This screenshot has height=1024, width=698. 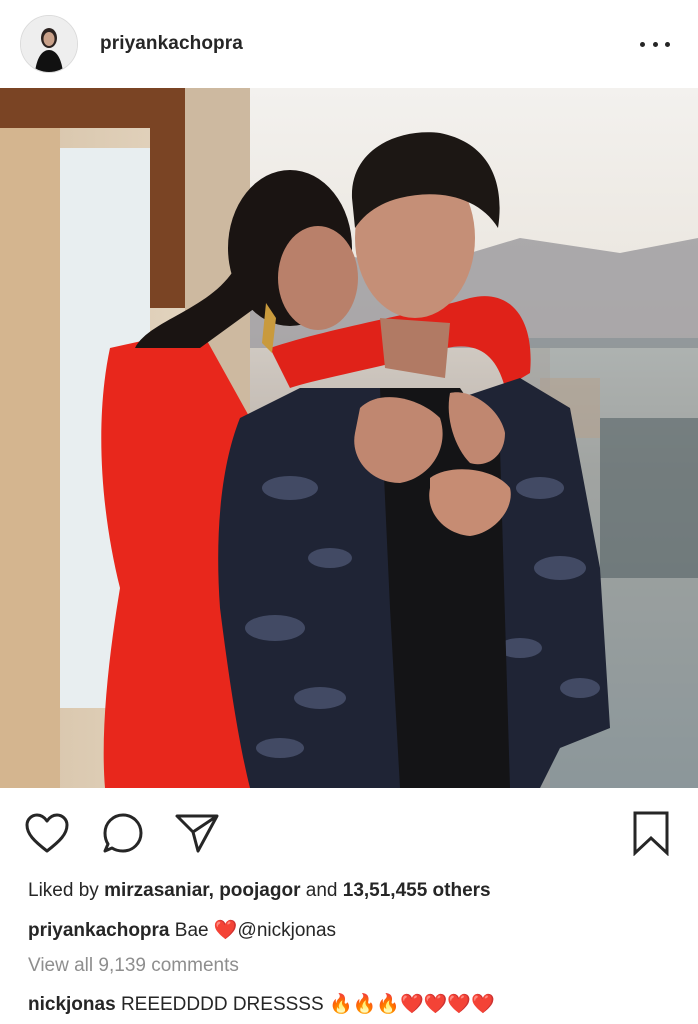 What do you see at coordinates (191, 930) in the screenshot?
I see `caption-text: Bae` at bounding box center [191, 930].